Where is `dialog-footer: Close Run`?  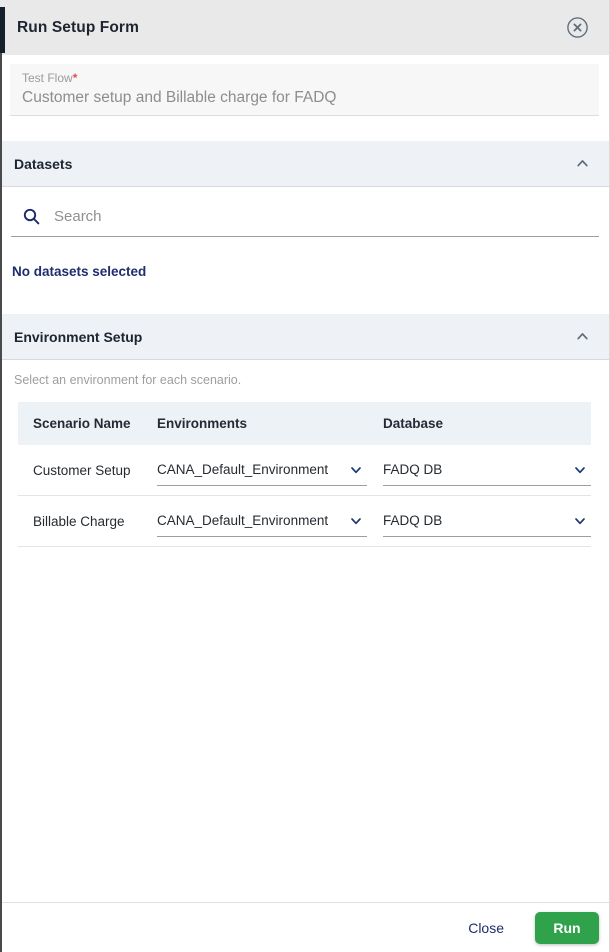
dialog-footer: Close Run is located at coordinates (304, 927).